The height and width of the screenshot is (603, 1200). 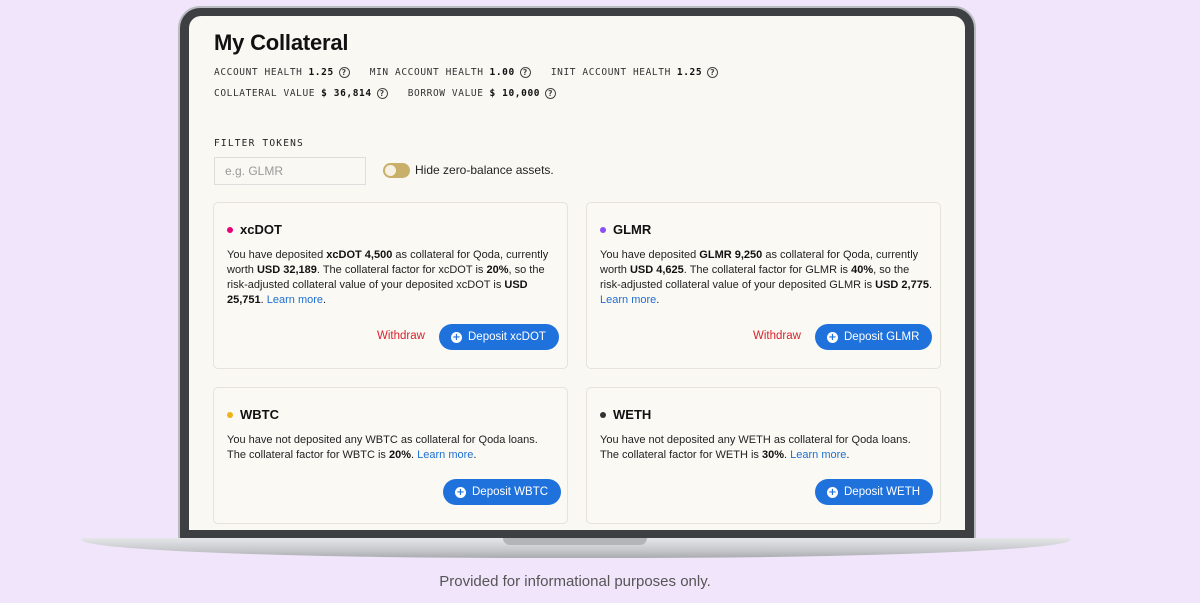 What do you see at coordinates (507, 337) in the screenshot?
I see `button-label: Deposit xcDOT` at bounding box center [507, 337].